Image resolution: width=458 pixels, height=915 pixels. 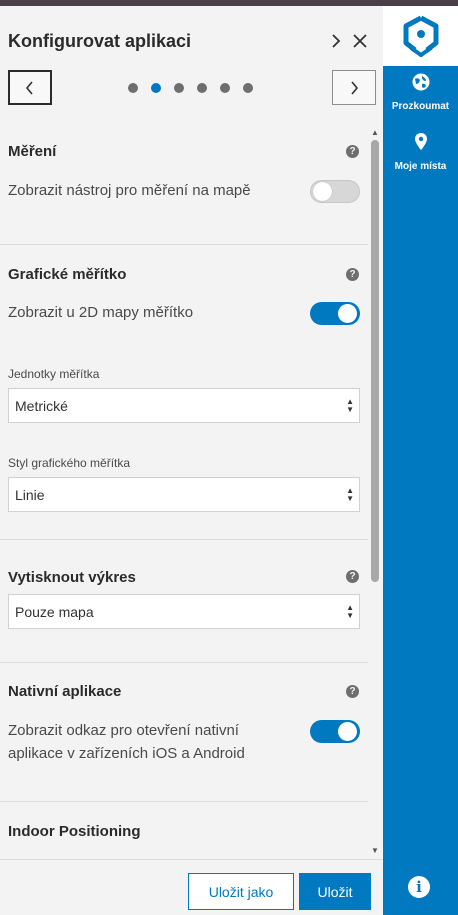 What do you see at coordinates (420, 82) in the screenshot?
I see `globe-icon` at bounding box center [420, 82].